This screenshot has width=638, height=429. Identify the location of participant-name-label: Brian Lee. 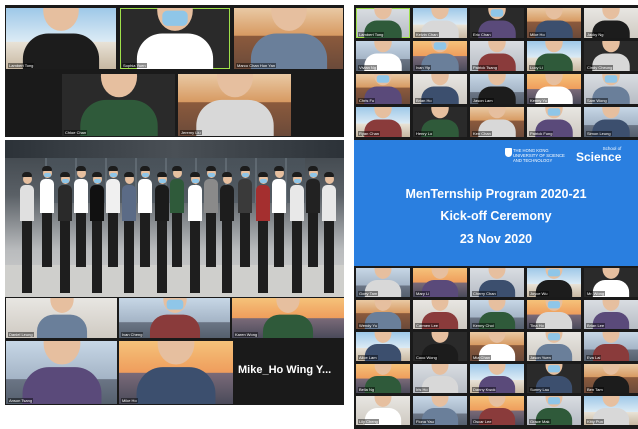
(596, 325).